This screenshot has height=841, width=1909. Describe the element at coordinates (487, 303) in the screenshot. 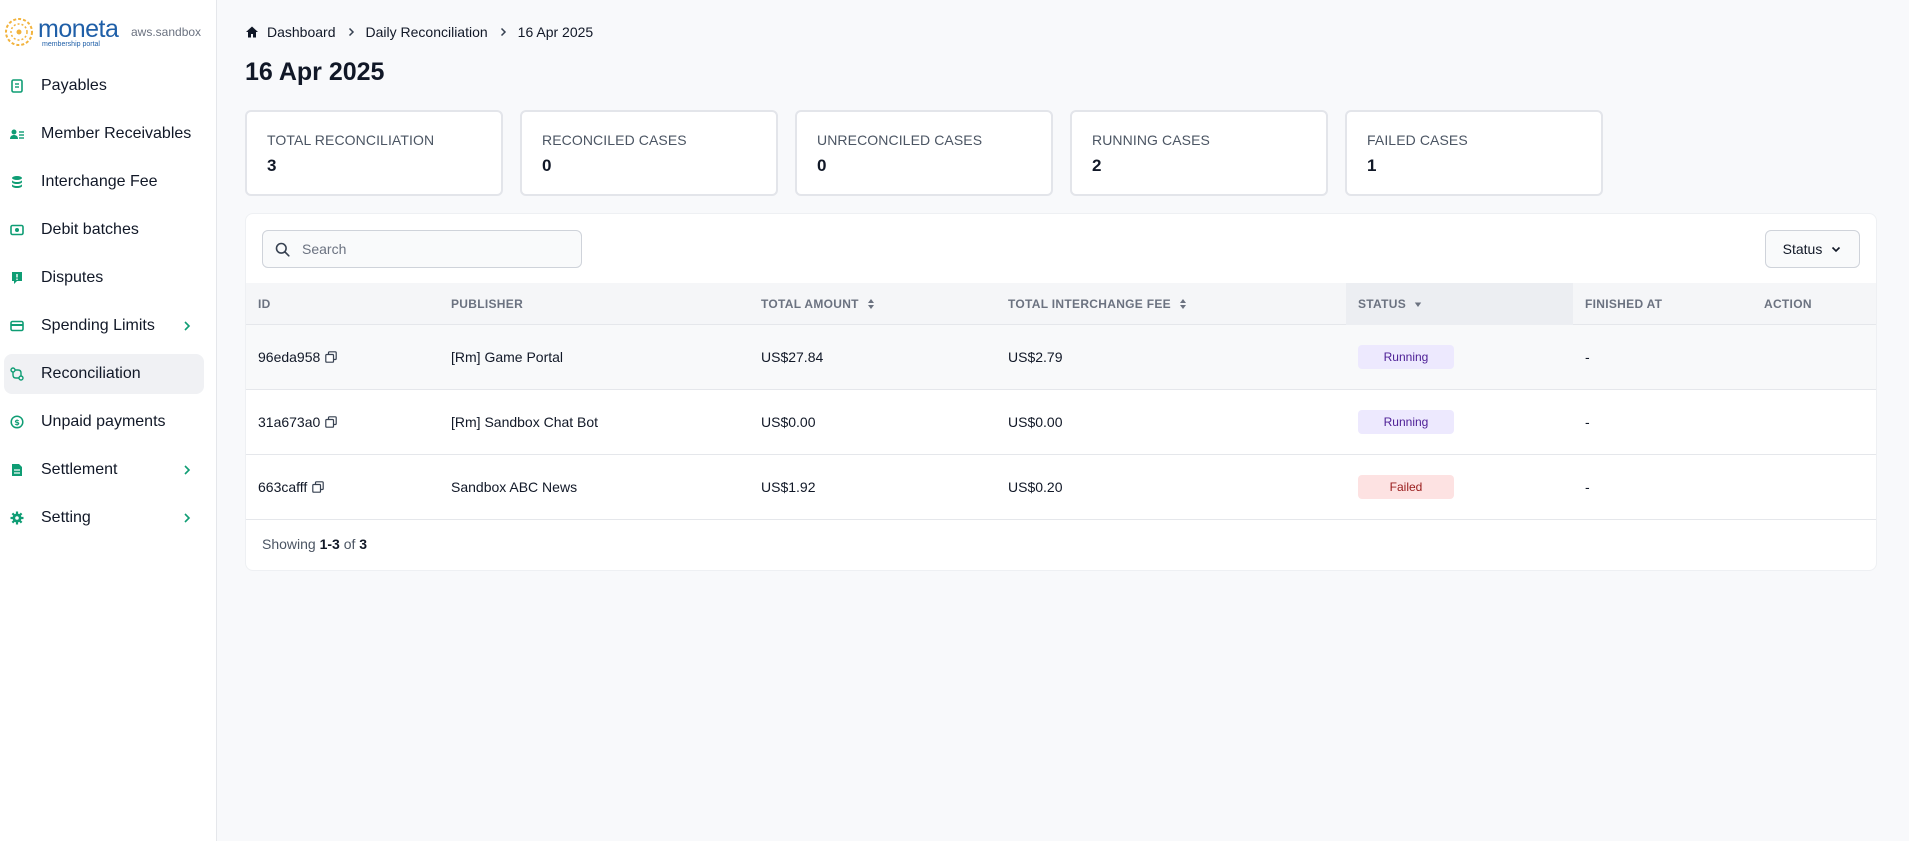

I see `column-header-label: PUBLISHER` at that location.